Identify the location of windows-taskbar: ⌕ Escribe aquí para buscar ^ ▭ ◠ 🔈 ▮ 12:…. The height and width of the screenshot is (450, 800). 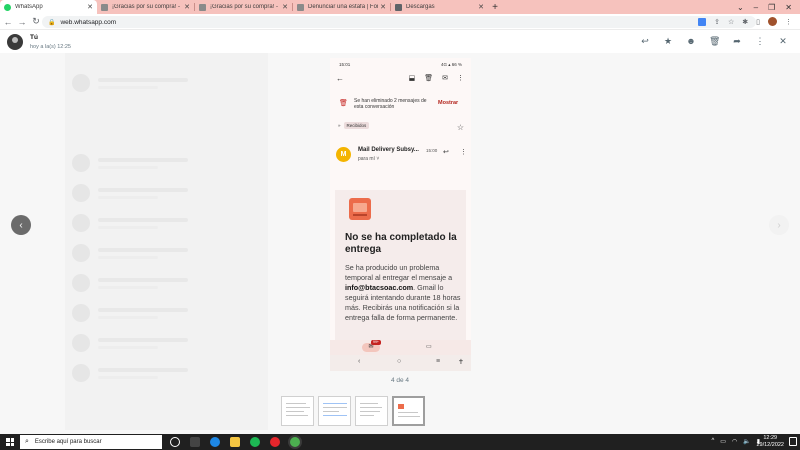
(400, 442).